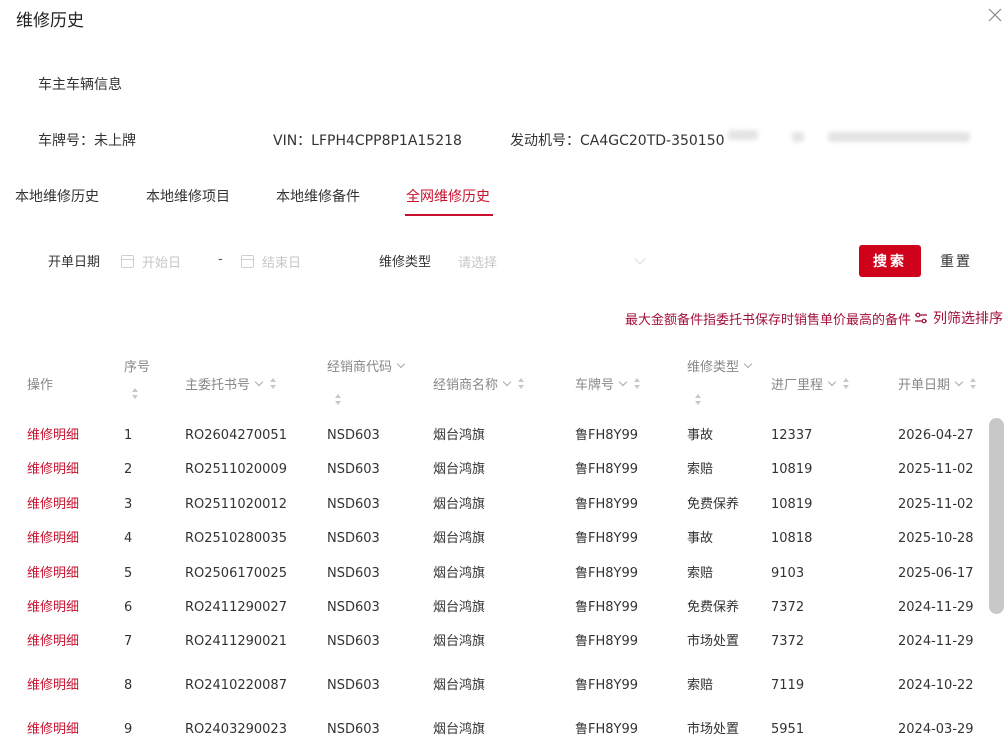 Image resolution: width=1008 pixels, height=756 pixels. What do you see at coordinates (479, 383) in the screenshot?
I see `header-dealer-name: 经销商名称` at bounding box center [479, 383].